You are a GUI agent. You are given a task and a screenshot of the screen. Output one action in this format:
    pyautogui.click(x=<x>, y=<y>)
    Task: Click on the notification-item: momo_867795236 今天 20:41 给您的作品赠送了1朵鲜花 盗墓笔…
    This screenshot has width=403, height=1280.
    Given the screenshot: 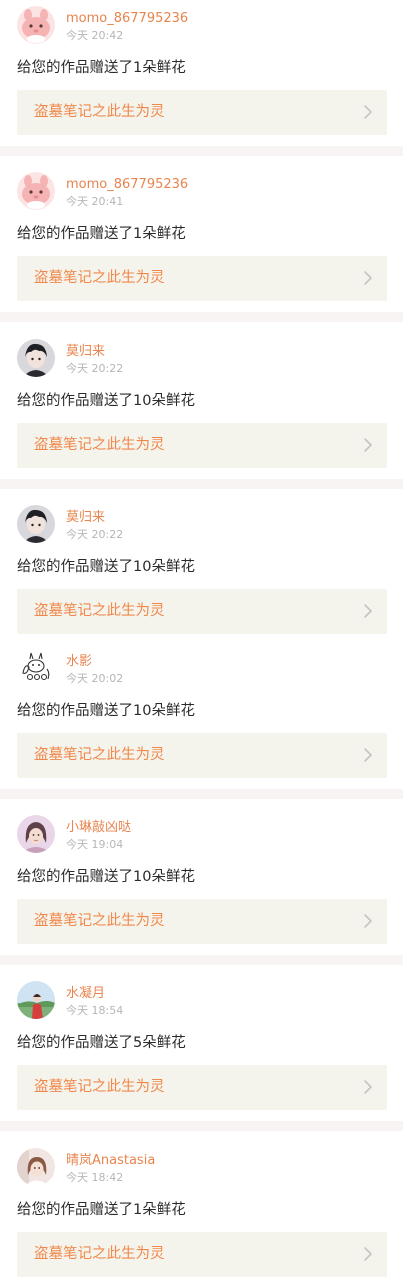 What is the action you would take?
    pyautogui.click(x=201, y=239)
    